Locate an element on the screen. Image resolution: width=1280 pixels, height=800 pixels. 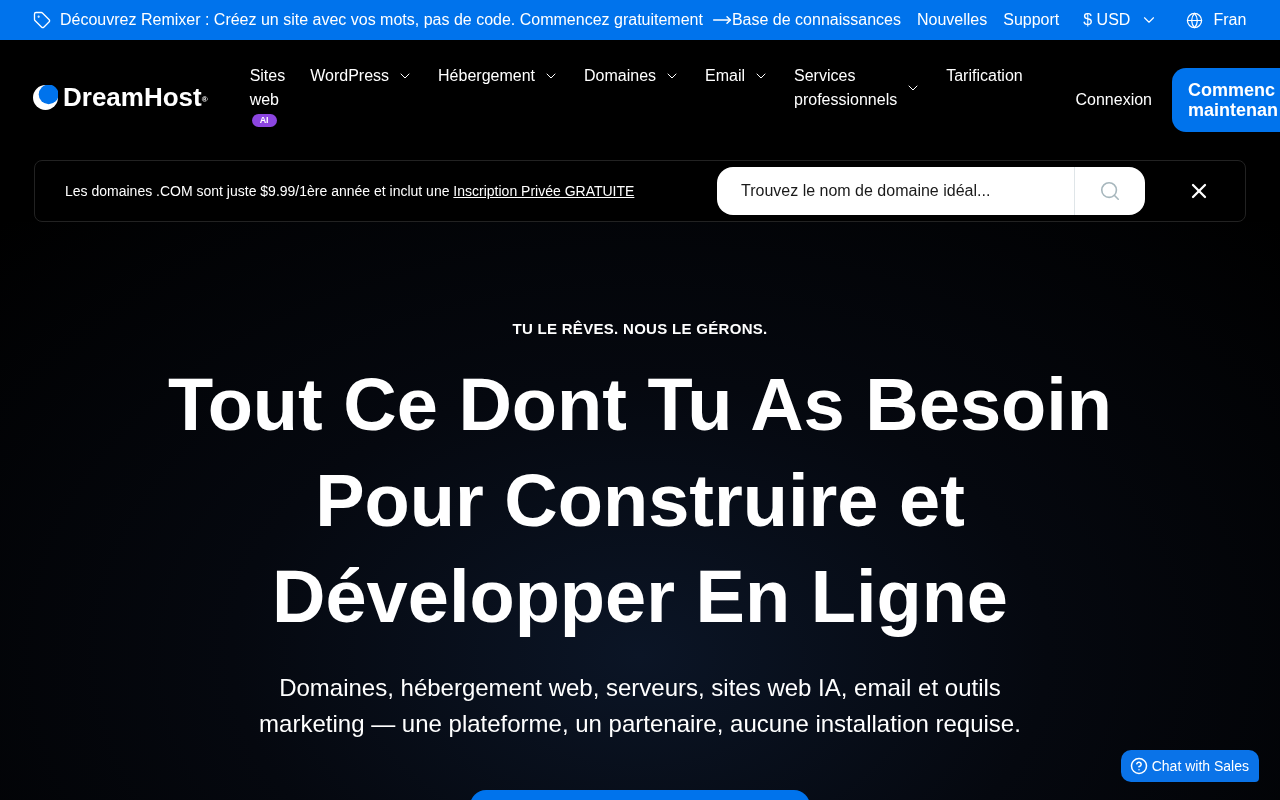
hero-eyebrow: TU LE RÊVES. NOUS LE GÉRONS. is located at coordinates (640, 329).